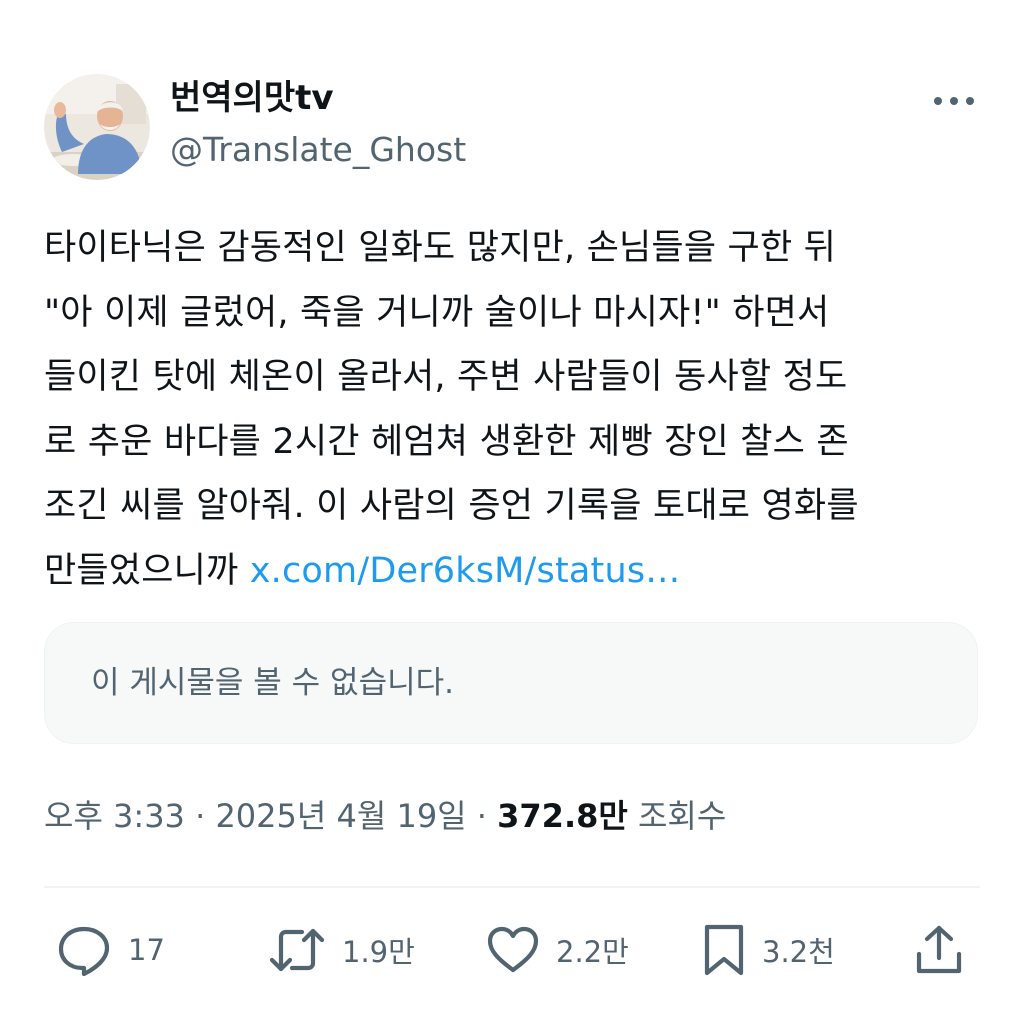 This screenshot has width=1024, height=1010. I want to click on tweet-text-line: 들이킨 탓에 체온이 올라서, 주변 사람들이 동사할 정도, so click(446, 377).